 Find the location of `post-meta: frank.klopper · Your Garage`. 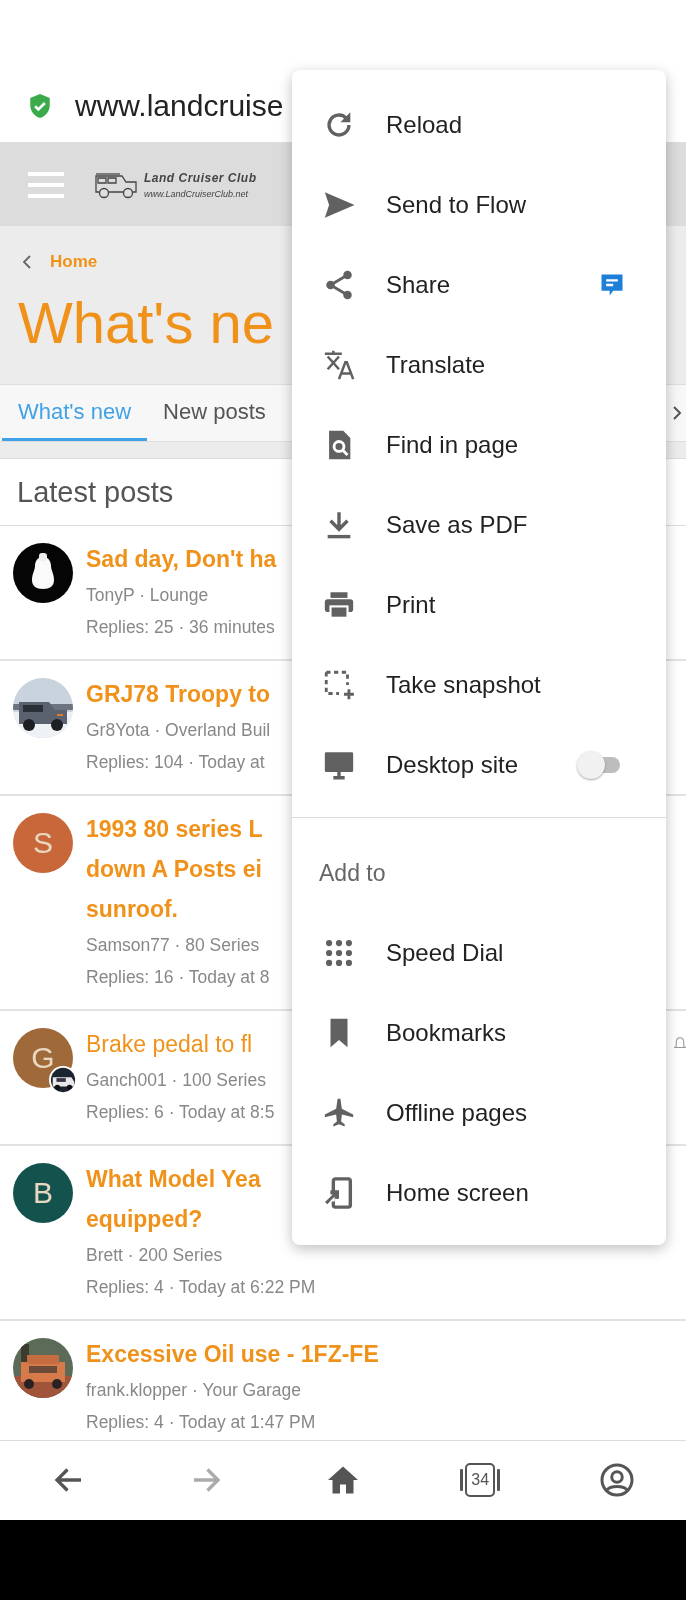

post-meta: frank.klopper · Your Garage is located at coordinates (194, 1390).